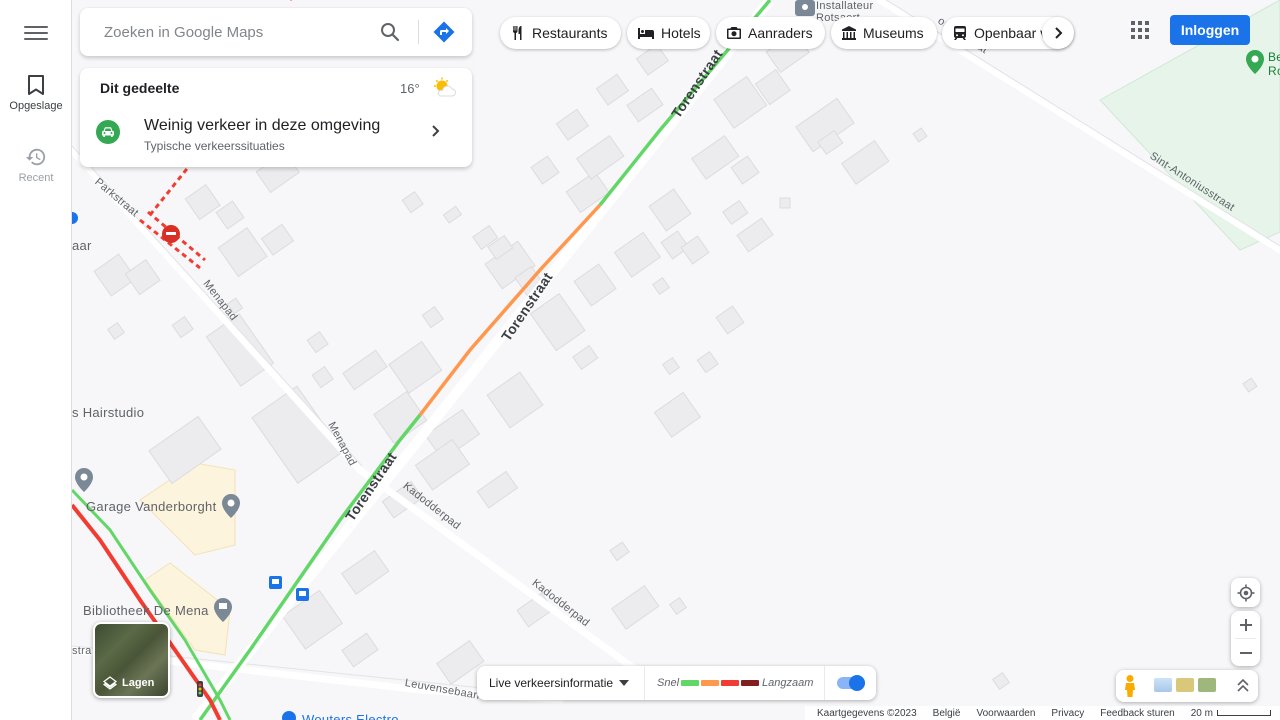 The width and height of the screenshot is (1280, 720). I want to click on directions-icon, so click(444, 32).